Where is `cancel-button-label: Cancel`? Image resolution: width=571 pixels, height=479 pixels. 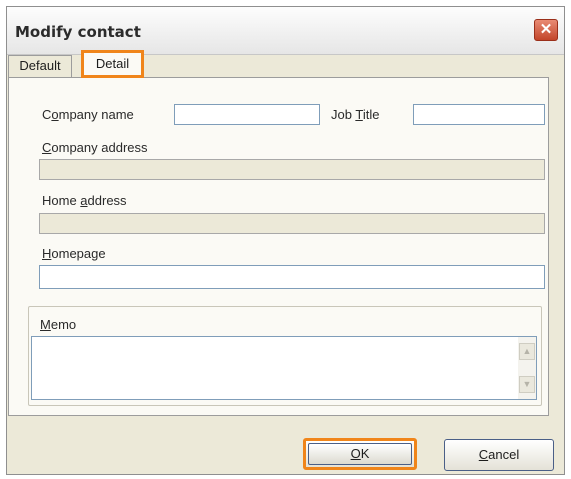
cancel-button-label: Cancel is located at coordinates (499, 454).